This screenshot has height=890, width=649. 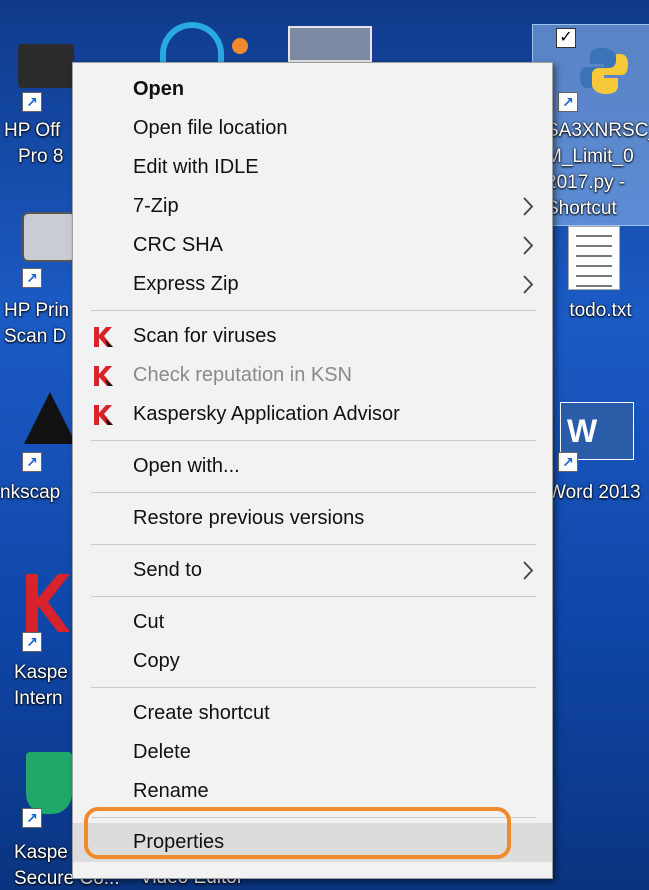 I want to click on menu-item-check-reputation-ksn: Check reputation in KSN, so click(x=312, y=375).